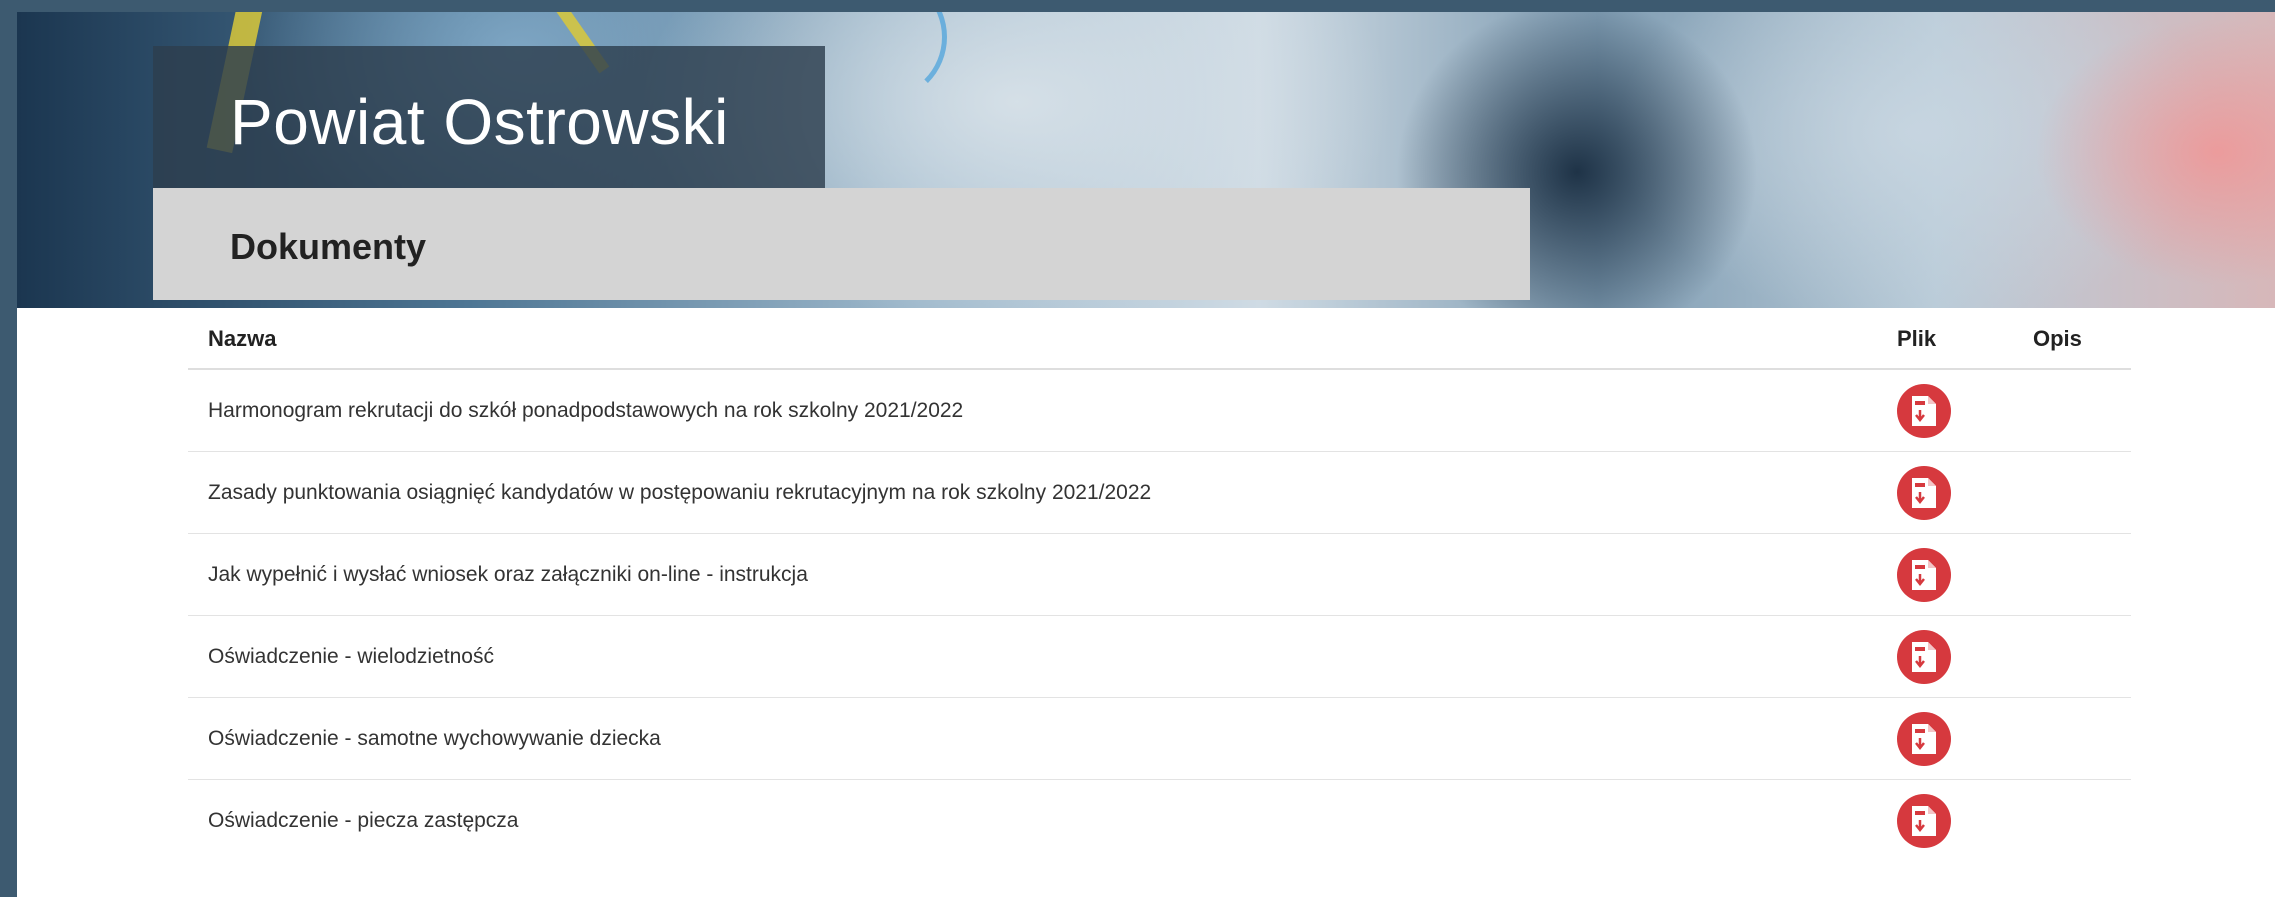 Image resolution: width=2275 pixels, height=897 pixels. What do you see at coordinates (479, 122) in the screenshot?
I see `site-title: Powiat Ostrowski` at bounding box center [479, 122].